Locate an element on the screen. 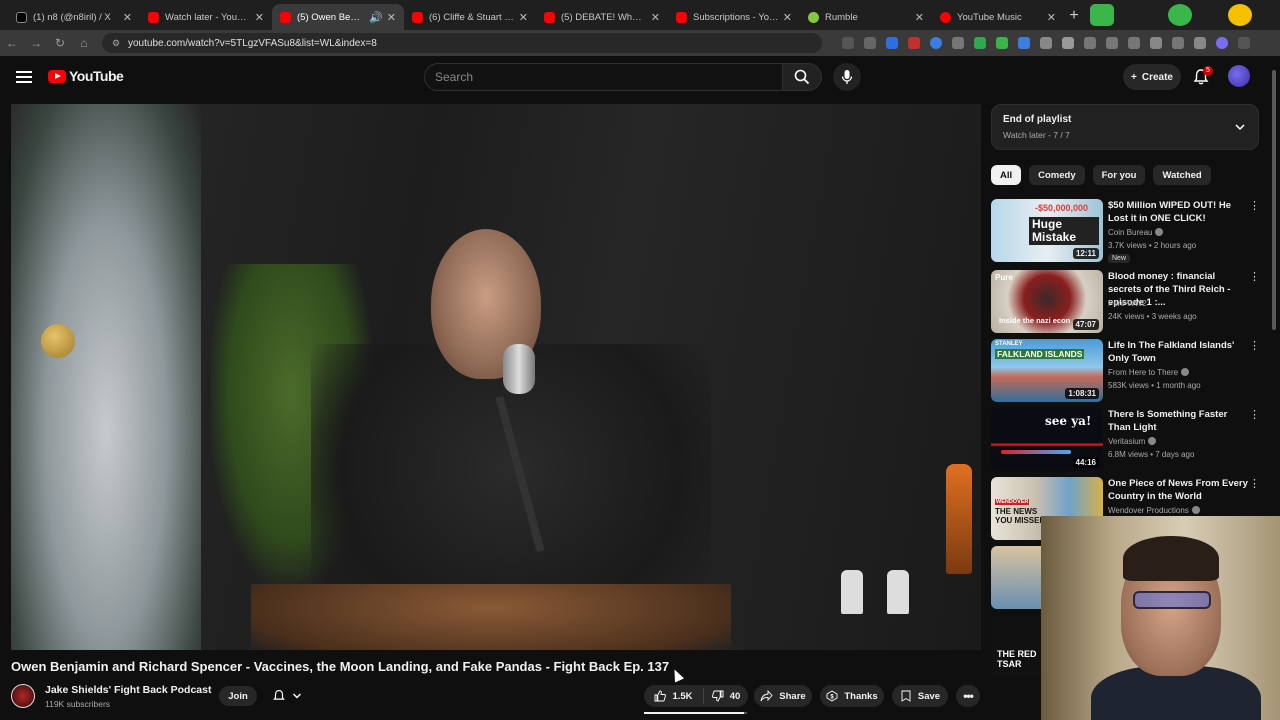 This screenshot has height=720, width=1280. recommendation-channel: Coin Bureau is located at coordinates (1136, 232).